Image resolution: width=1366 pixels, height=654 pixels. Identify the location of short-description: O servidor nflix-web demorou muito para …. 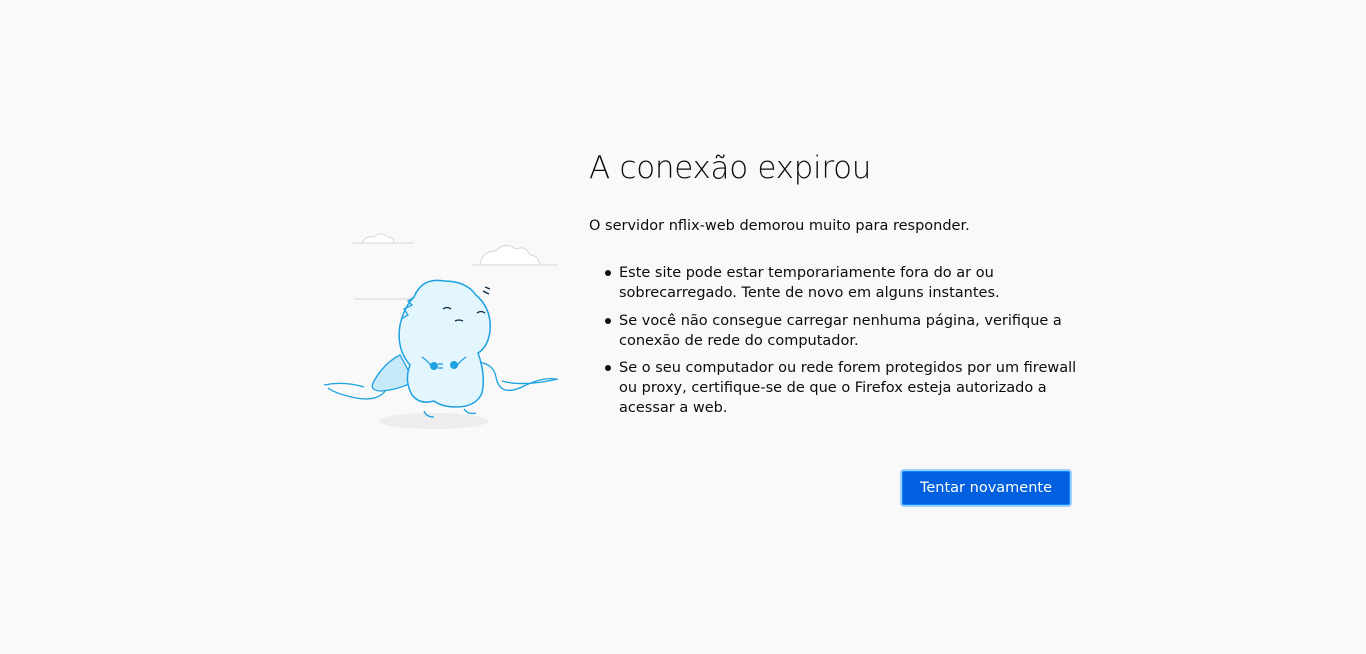
(779, 226).